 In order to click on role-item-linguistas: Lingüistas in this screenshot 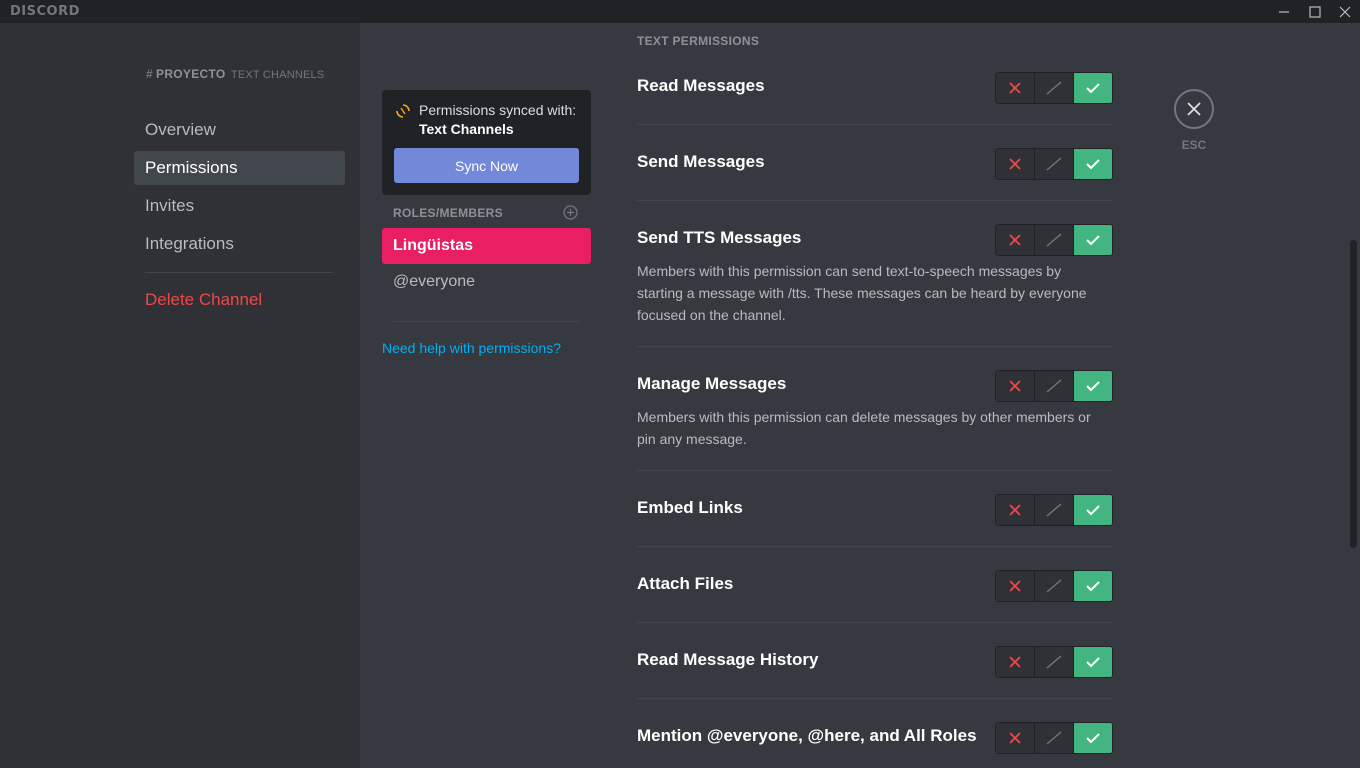, I will do `click(486, 246)`.